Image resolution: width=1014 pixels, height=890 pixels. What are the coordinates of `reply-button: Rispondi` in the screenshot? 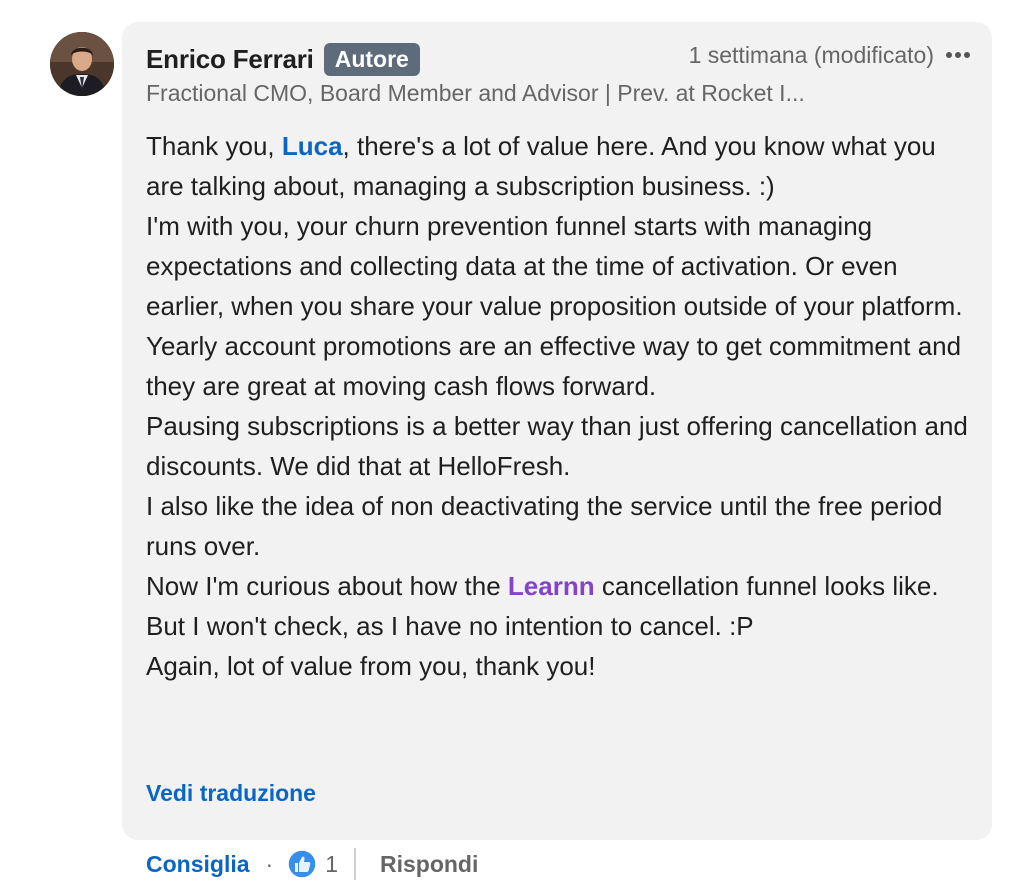 It's located at (429, 864).